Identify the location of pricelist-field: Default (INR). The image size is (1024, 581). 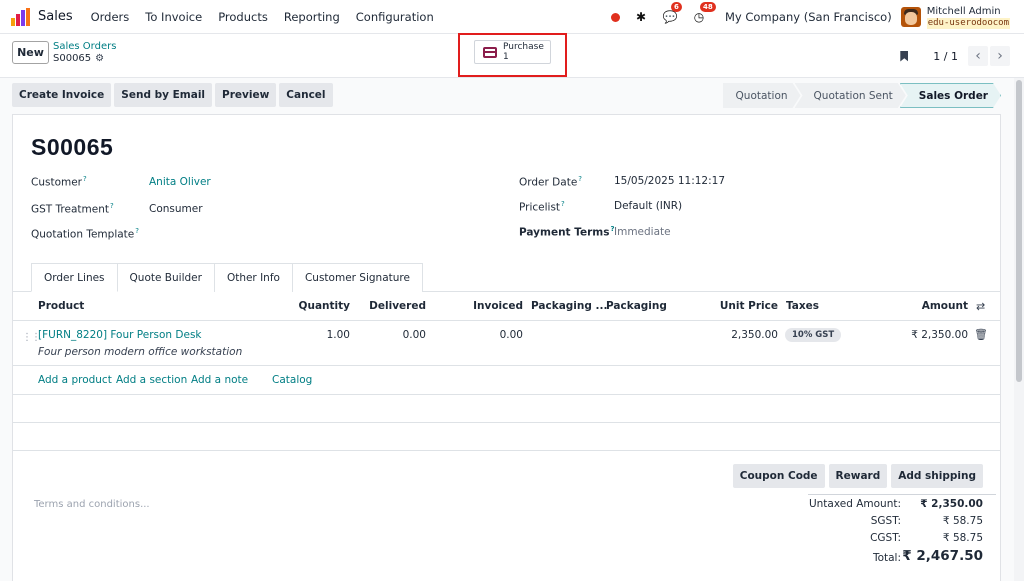
(648, 206).